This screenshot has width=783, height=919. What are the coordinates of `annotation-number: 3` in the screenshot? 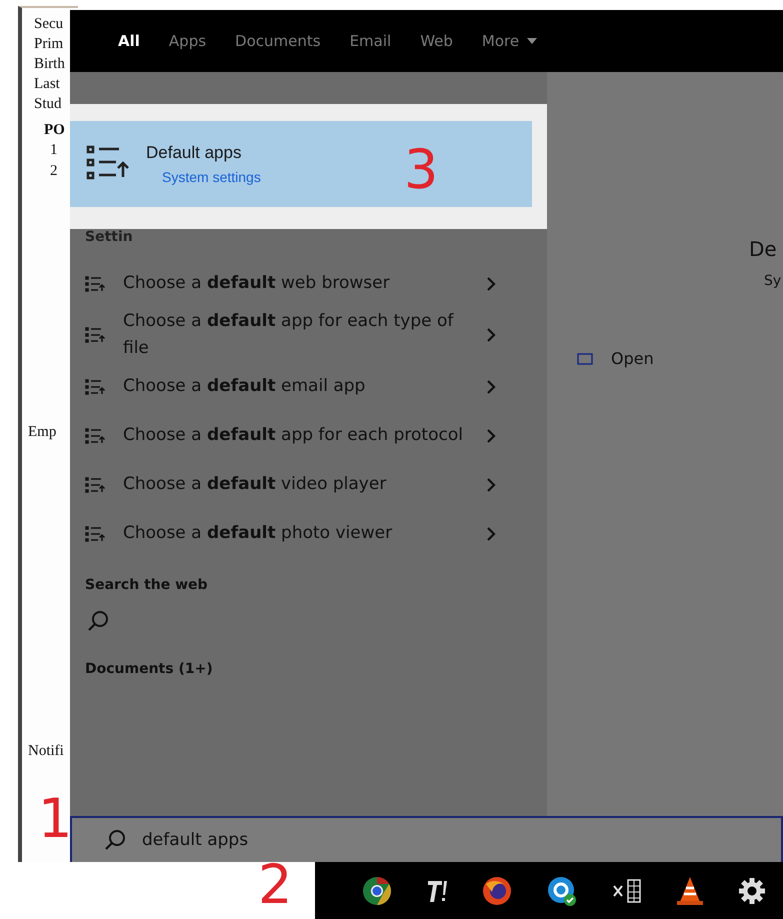 It's located at (421, 170).